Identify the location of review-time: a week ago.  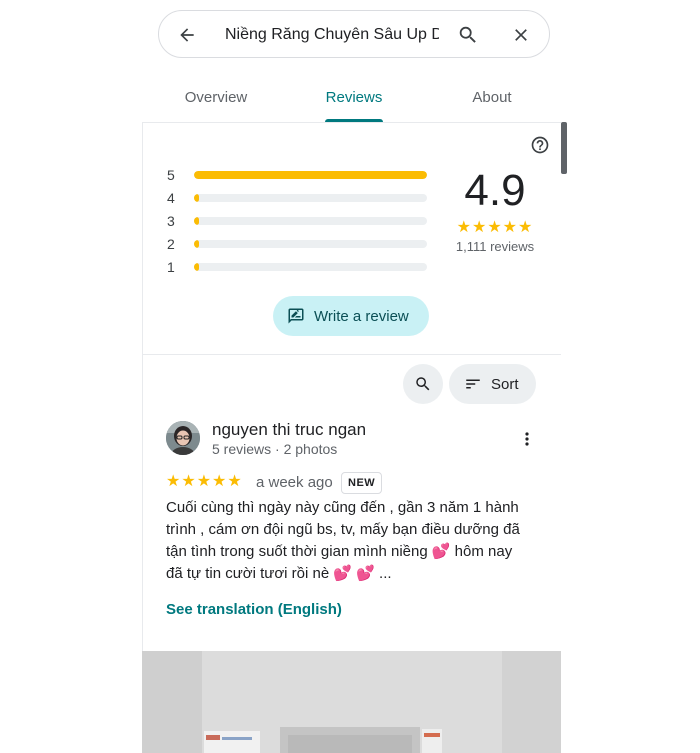
(294, 482).